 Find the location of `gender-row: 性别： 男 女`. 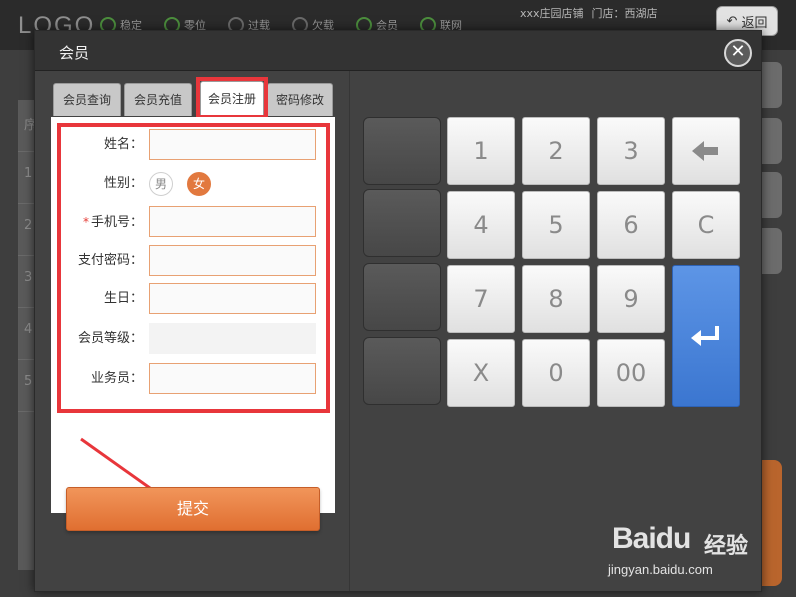

gender-row: 性别： 男 女 is located at coordinates (191, 184).